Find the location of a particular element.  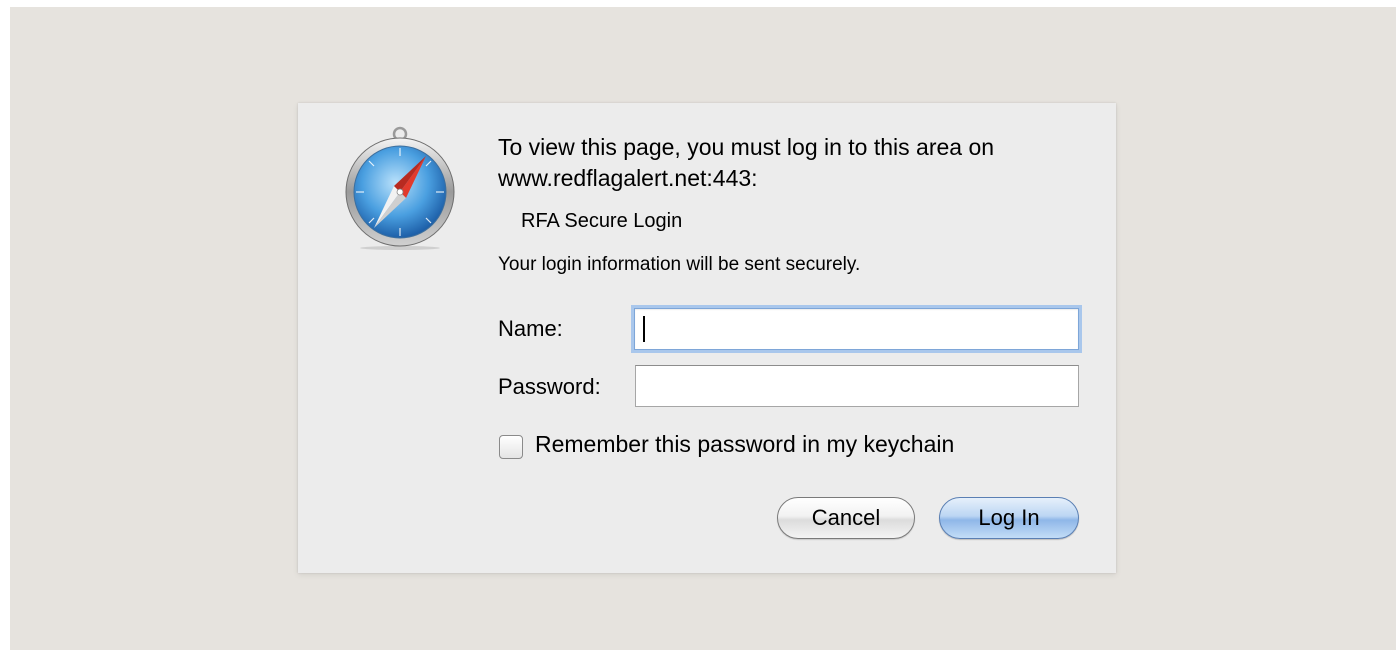

name-label: Name: is located at coordinates (530, 328).